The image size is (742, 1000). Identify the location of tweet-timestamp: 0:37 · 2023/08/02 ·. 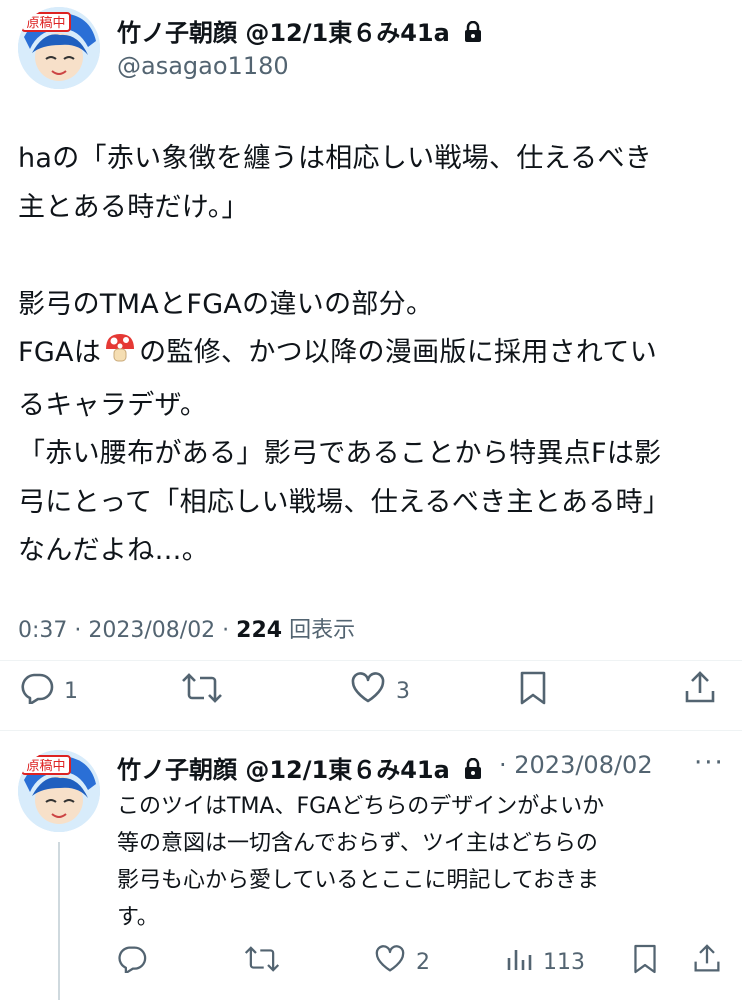
(127, 630).